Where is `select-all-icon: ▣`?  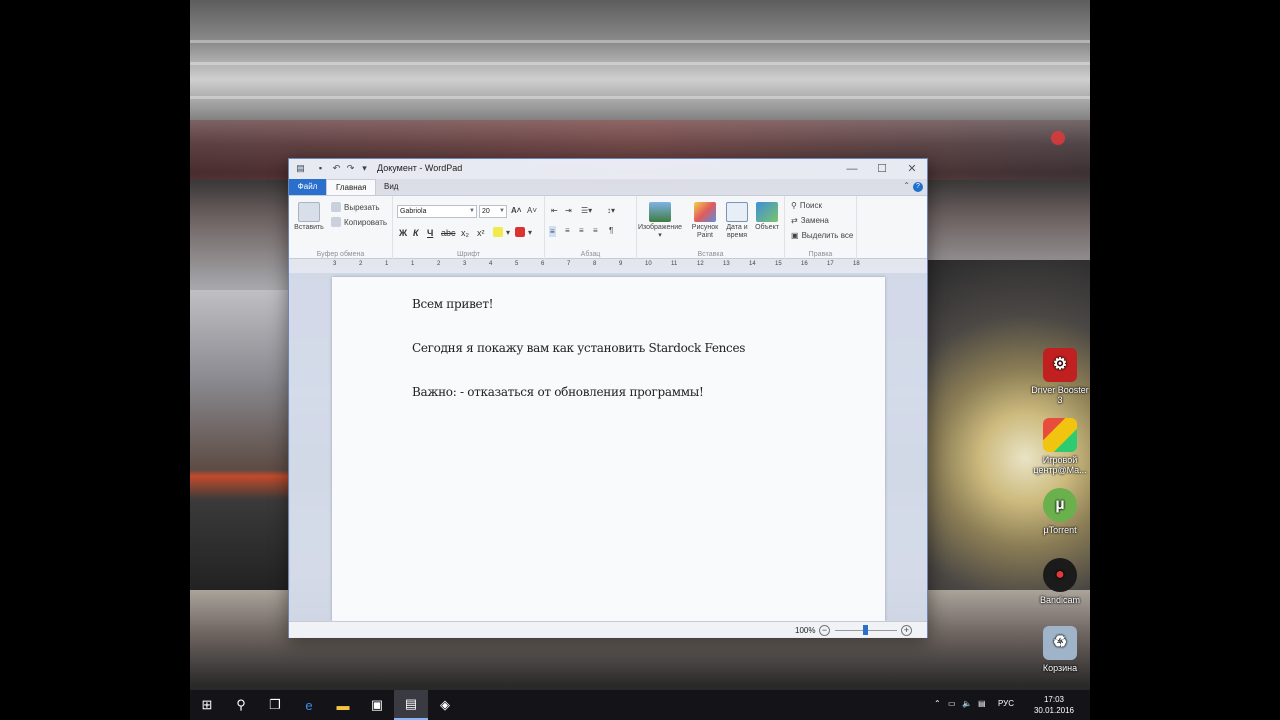 select-all-icon: ▣ is located at coordinates (795, 235).